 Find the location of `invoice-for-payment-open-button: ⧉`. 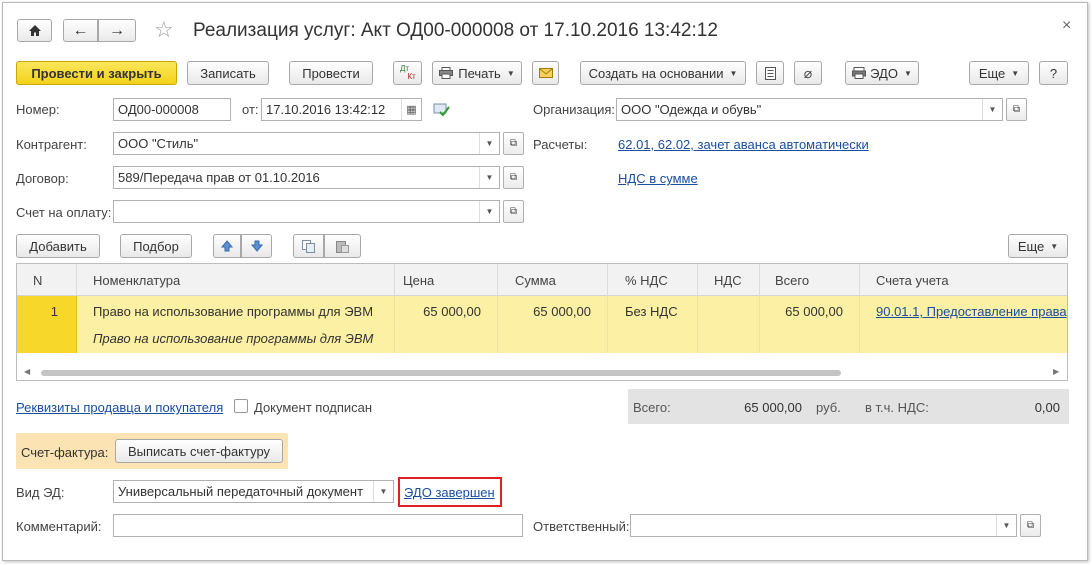

invoice-for-payment-open-button: ⧉ is located at coordinates (513, 211).